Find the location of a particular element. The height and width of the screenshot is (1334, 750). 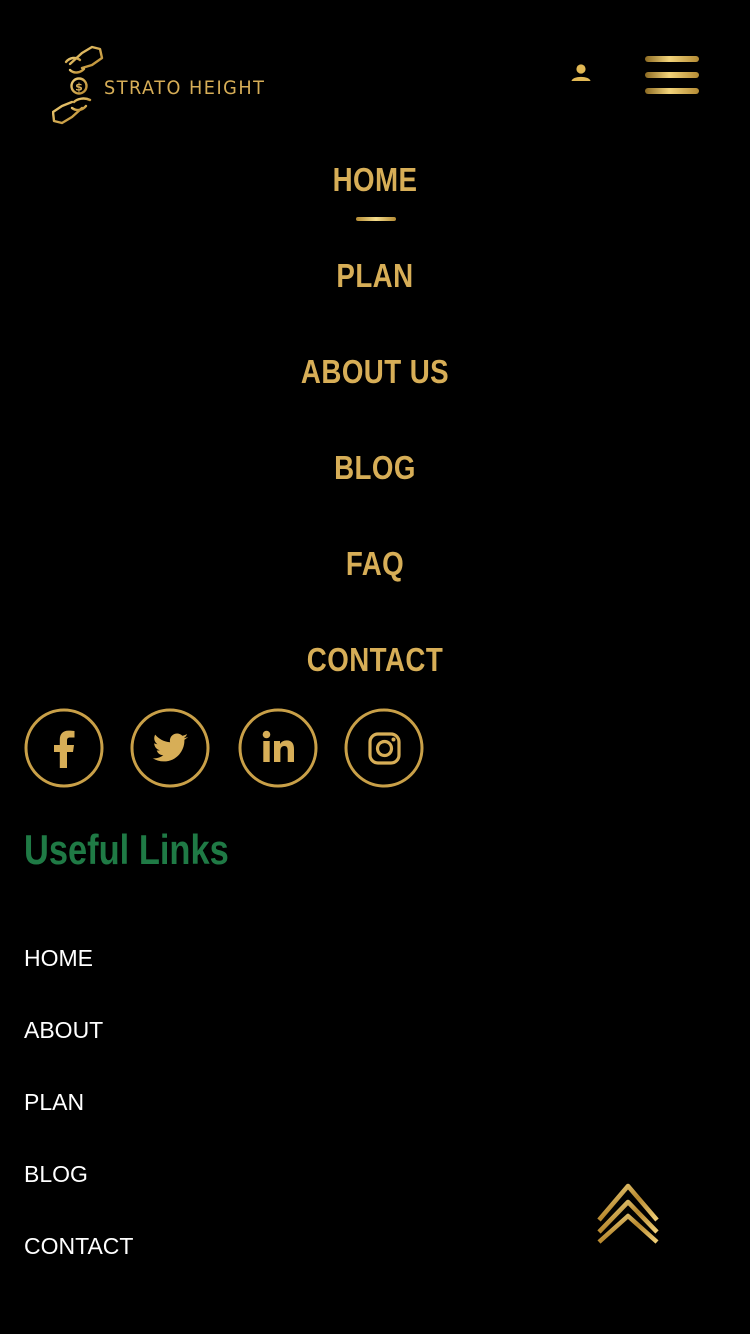

linkedin-icon is located at coordinates (278, 748).